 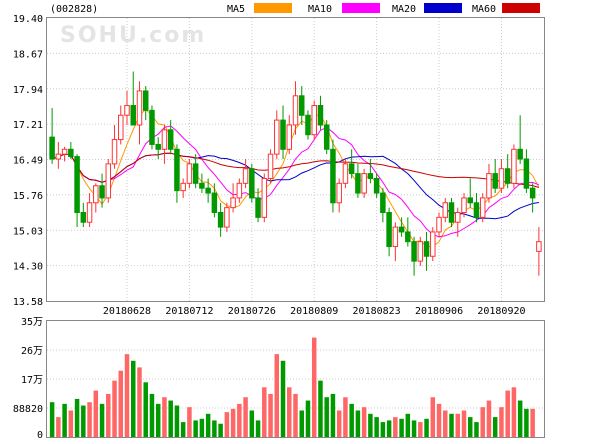 I want to click on price-tick-label: 17.21, so click(x=28, y=125).